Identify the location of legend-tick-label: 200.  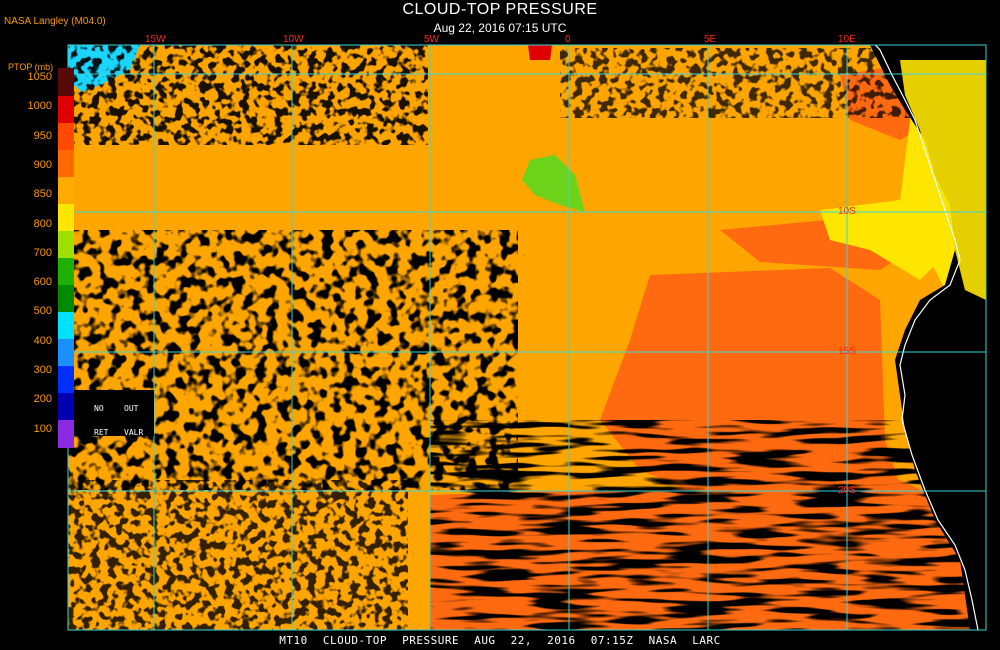
(42, 399).